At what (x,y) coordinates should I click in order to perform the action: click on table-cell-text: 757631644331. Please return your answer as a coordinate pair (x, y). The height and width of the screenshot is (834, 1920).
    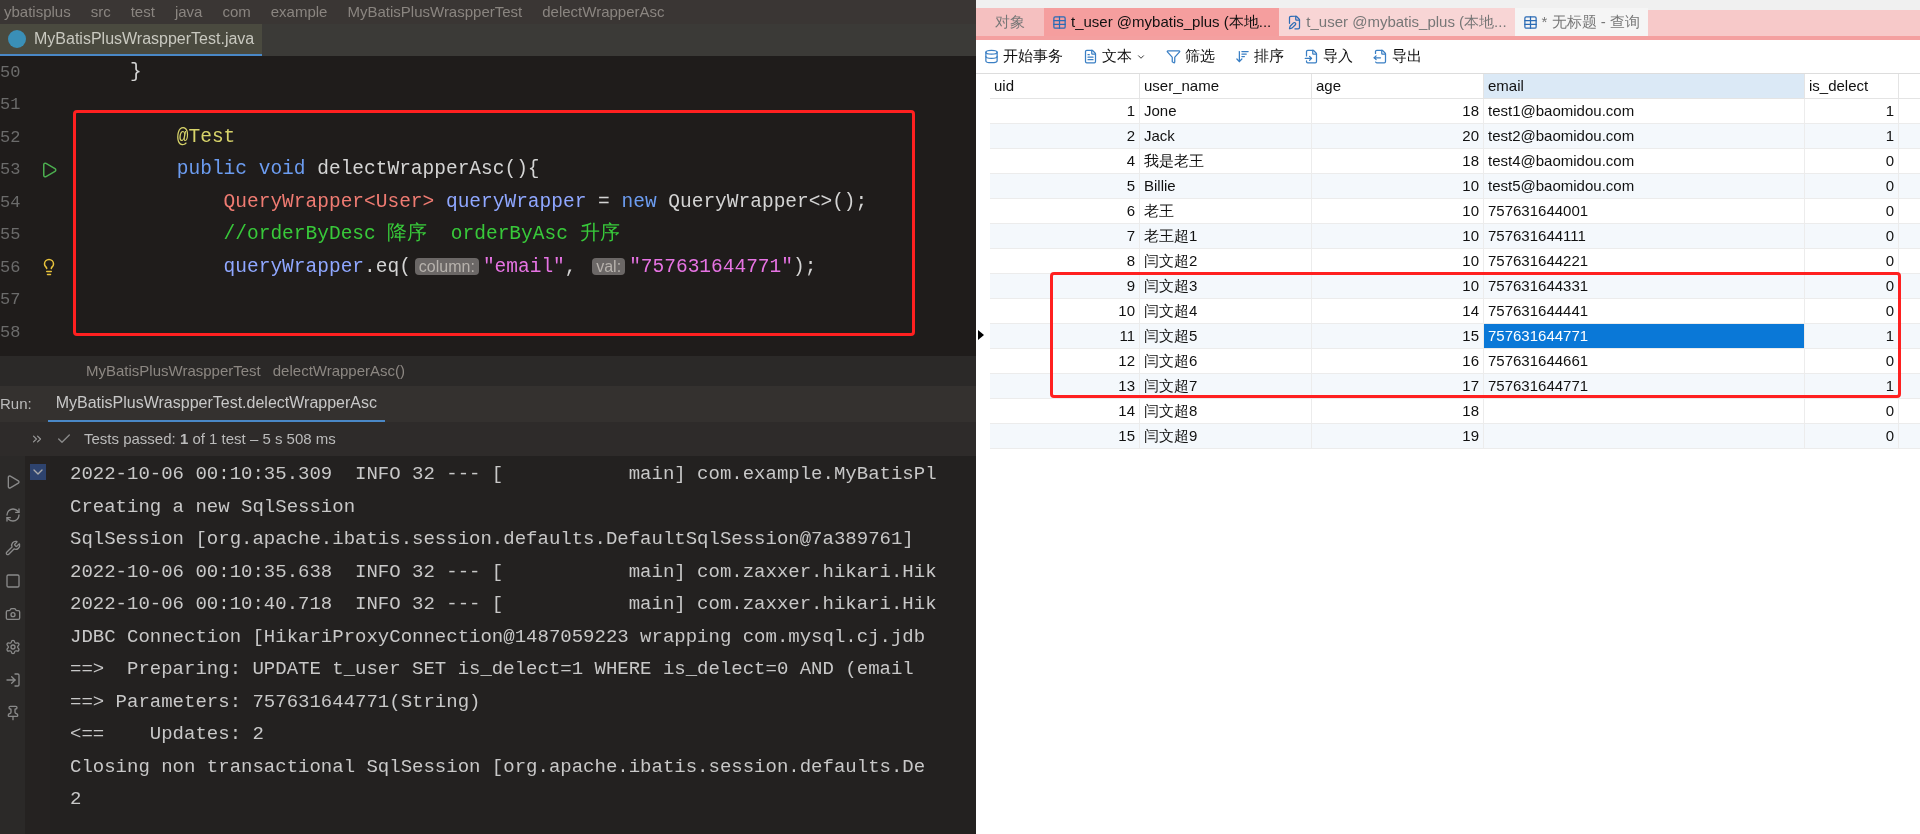
    Looking at the image, I should click on (1538, 285).